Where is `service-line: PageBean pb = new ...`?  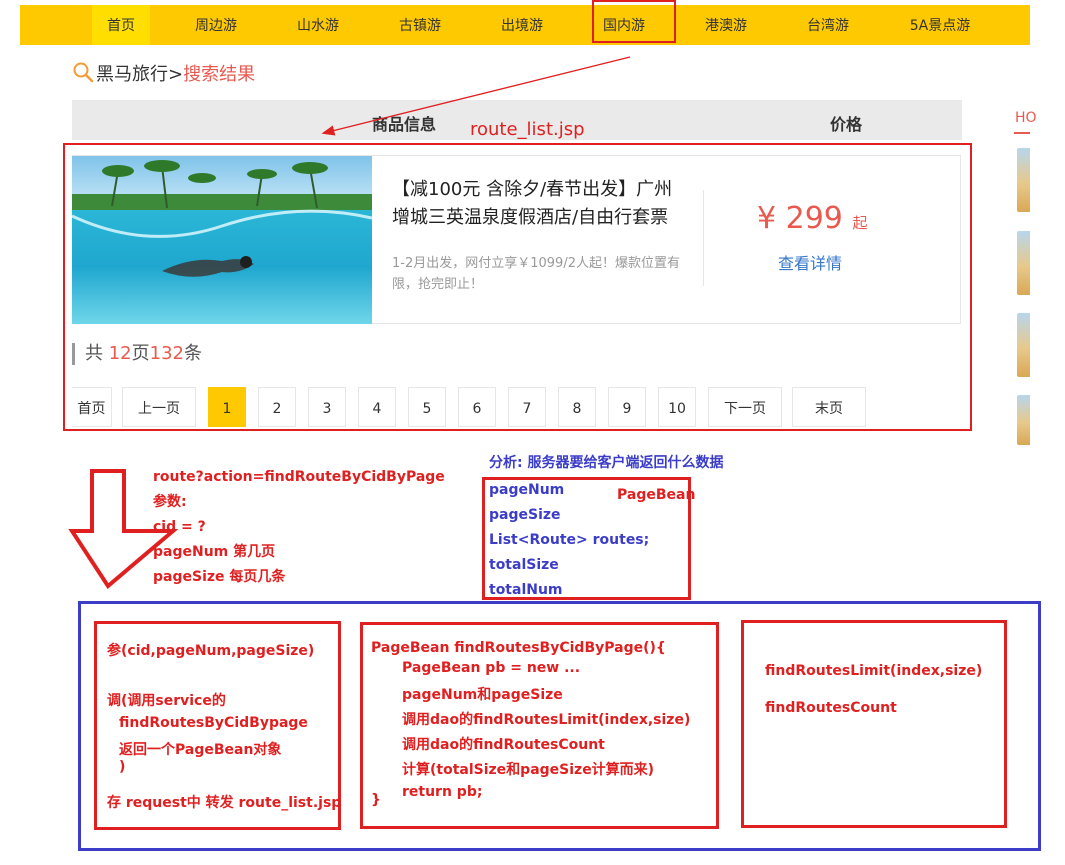 service-line: PageBean pb = new ... is located at coordinates (491, 668).